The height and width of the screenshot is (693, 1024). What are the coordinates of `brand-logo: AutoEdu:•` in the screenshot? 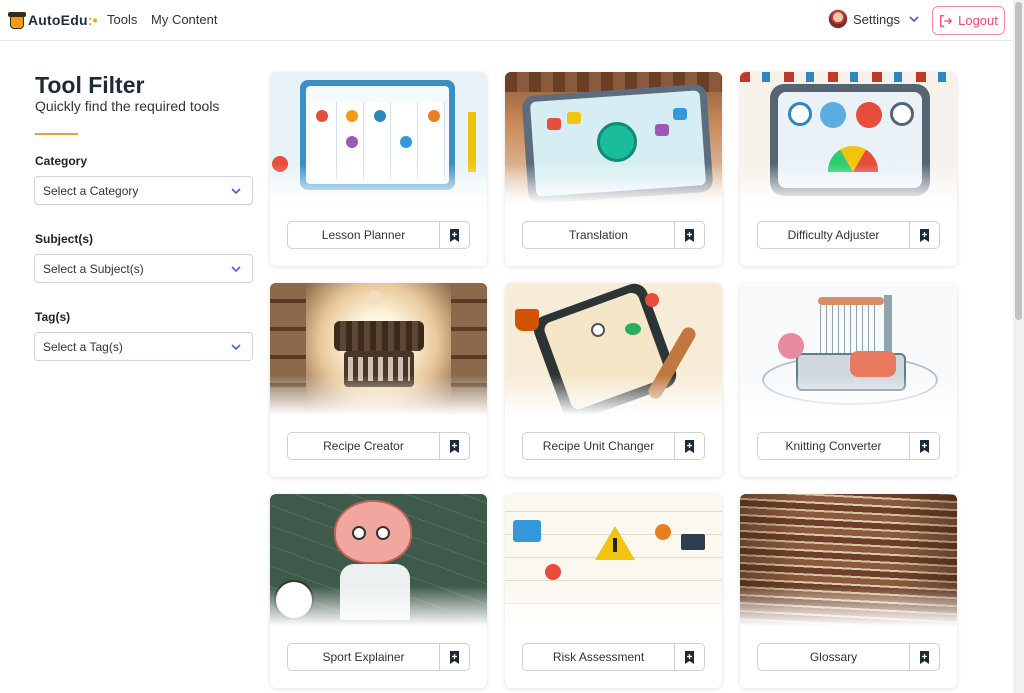 It's located at (53, 20).